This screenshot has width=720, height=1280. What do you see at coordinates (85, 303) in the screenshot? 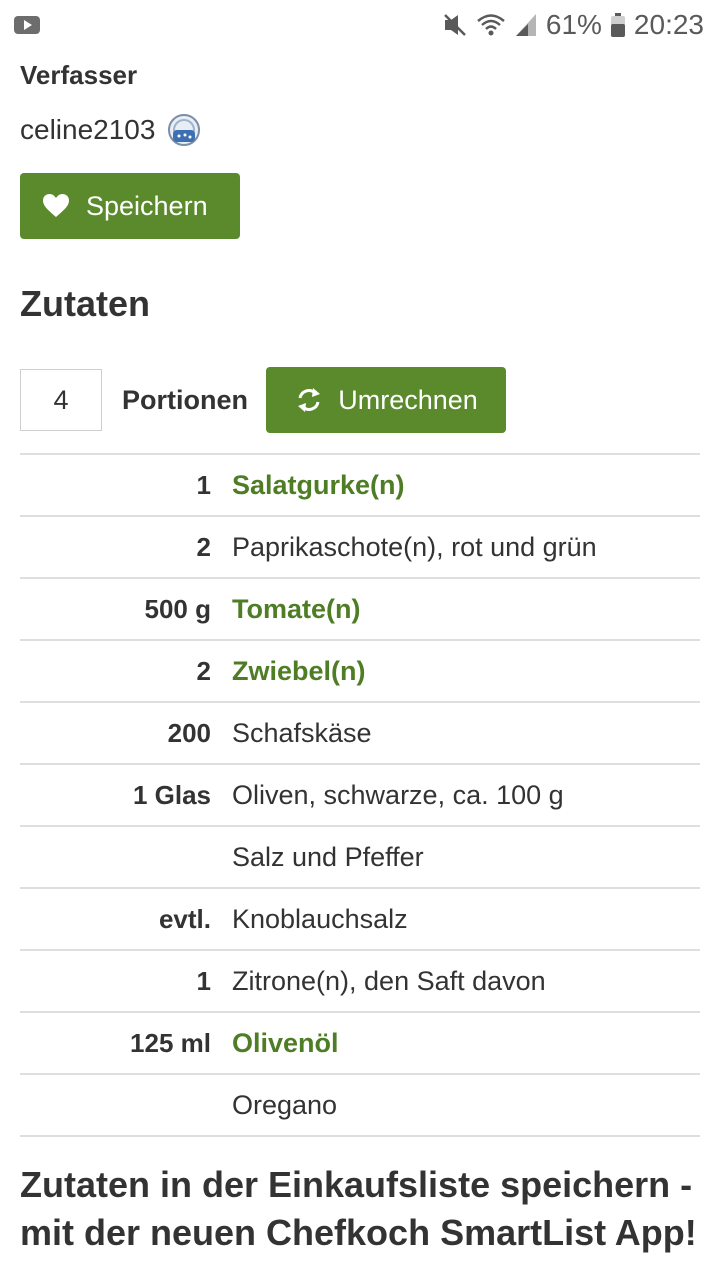
I see `ingredients-title: Zutaten` at bounding box center [85, 303].